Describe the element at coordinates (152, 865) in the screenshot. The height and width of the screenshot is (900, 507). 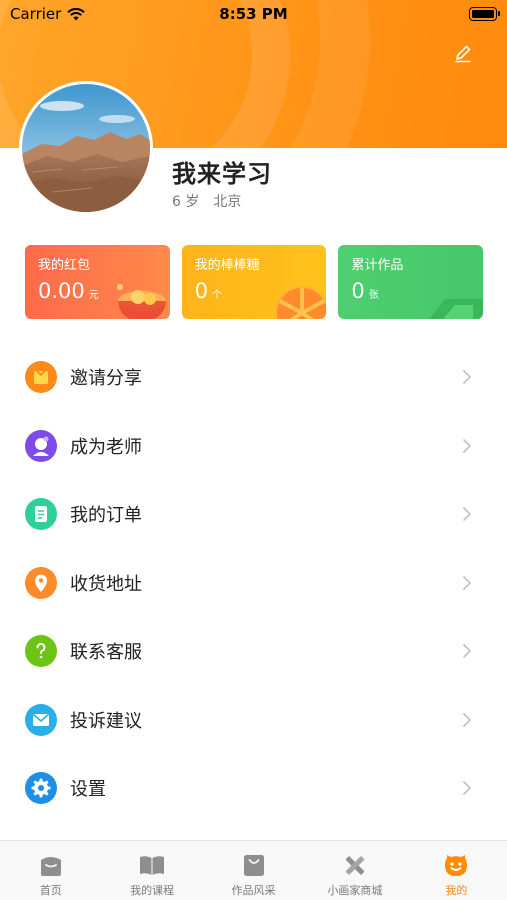
I see `book-icon` at that location.